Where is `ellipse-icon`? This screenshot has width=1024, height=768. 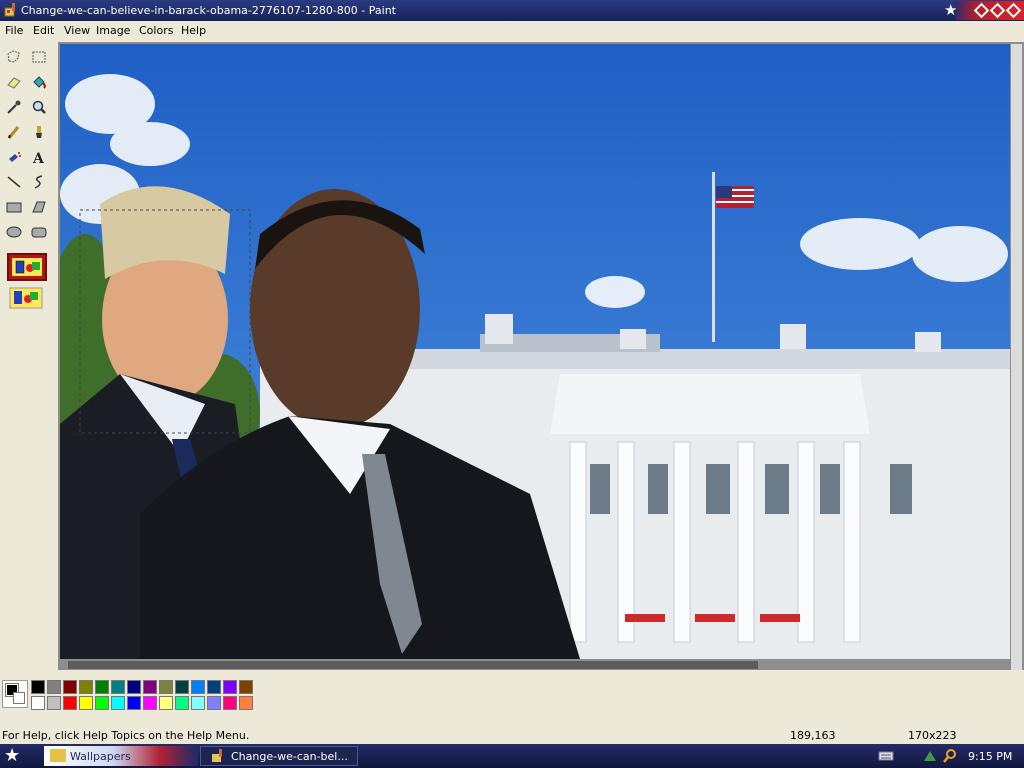 ellipse-icon is located at coordinates (14, 232).